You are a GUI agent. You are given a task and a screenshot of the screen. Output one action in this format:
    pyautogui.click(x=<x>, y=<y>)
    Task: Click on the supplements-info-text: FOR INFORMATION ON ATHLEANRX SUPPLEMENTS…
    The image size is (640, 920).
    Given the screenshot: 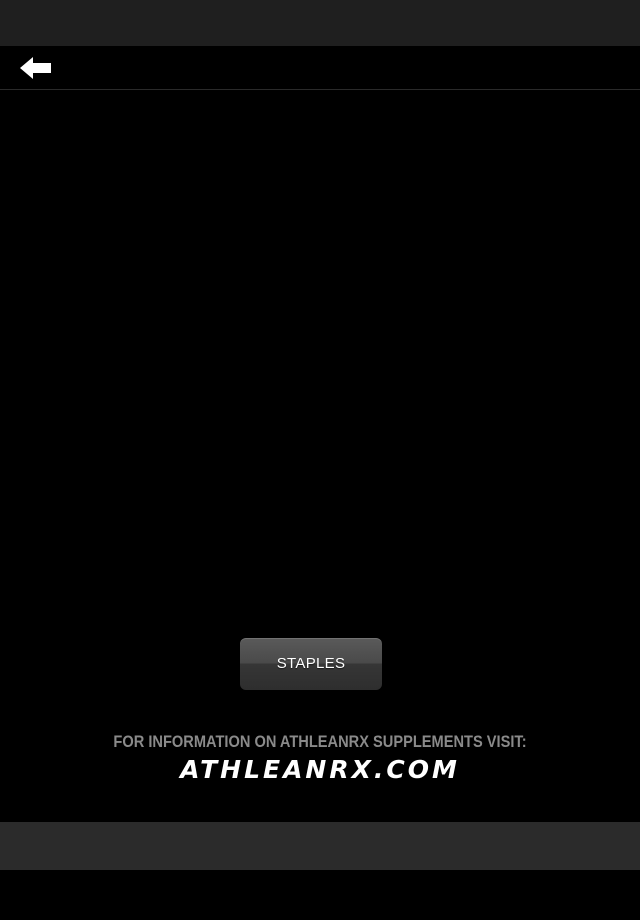 What is the action you would take?
    pyautogui.click(x=320, y=741)
    